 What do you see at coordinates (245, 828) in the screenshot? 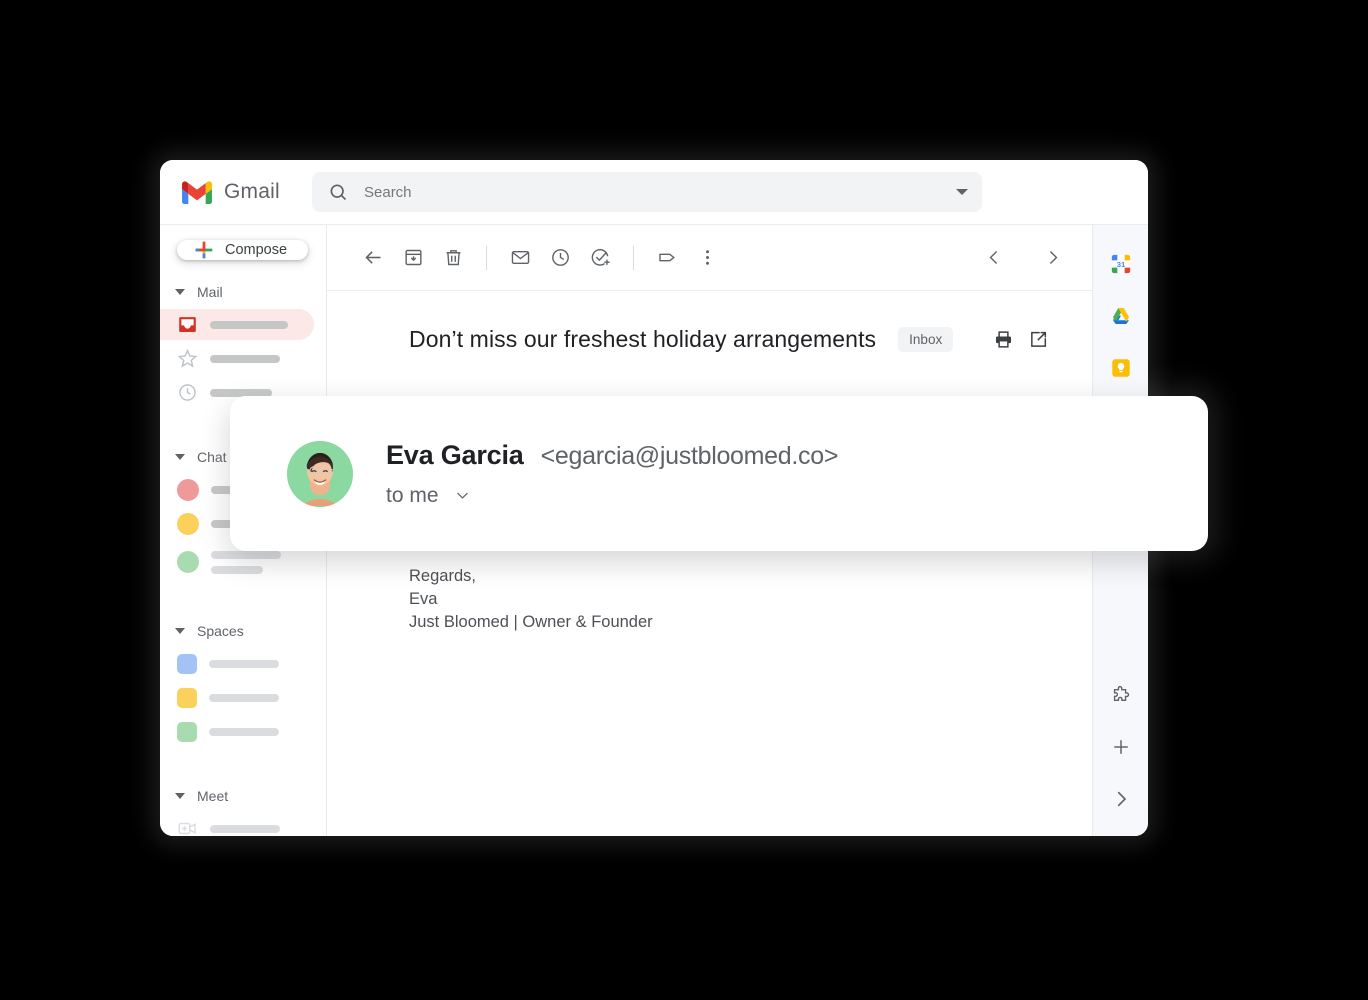
I see `meet-label-placeholder` at bounding box center [245, 828].